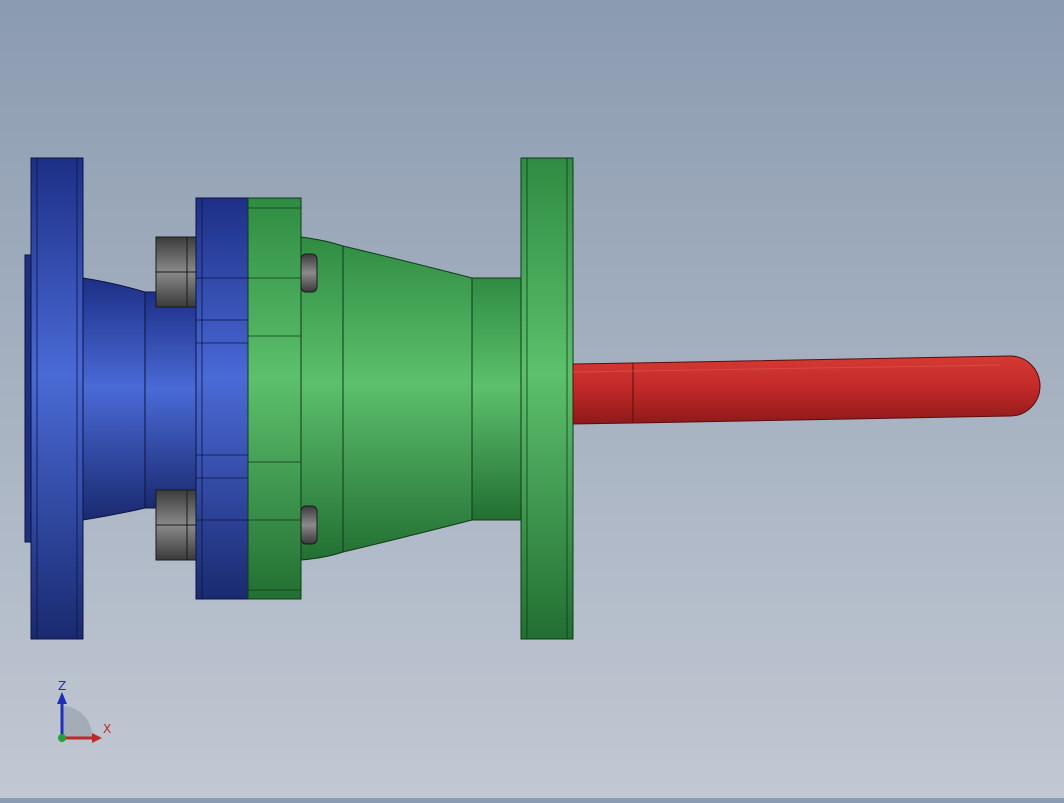  I want to click on inlet-neck, so click(140, 399).